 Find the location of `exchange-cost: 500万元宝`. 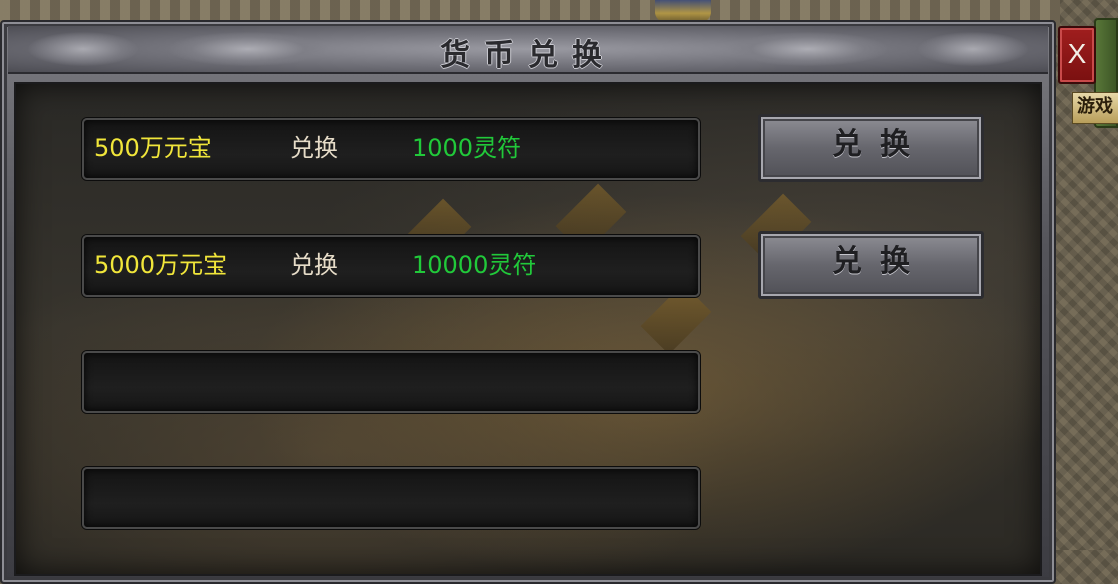

exchange-cost: 500万元宝 is located at coordinates (153, 148).